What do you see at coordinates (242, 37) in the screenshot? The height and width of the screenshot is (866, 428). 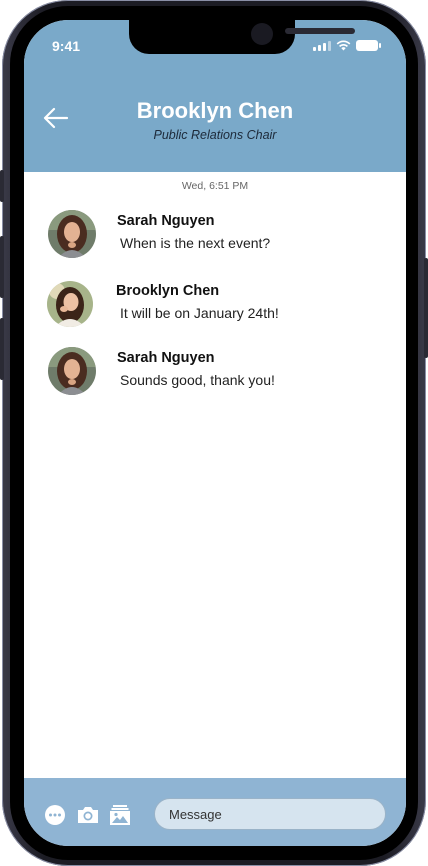 I see `notch` at bounding box center [242, 37].